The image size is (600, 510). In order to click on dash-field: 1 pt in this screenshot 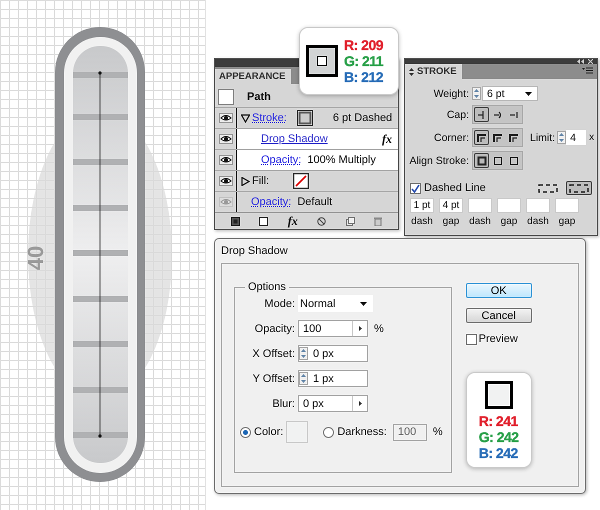, I will do `click(422, 205)`.